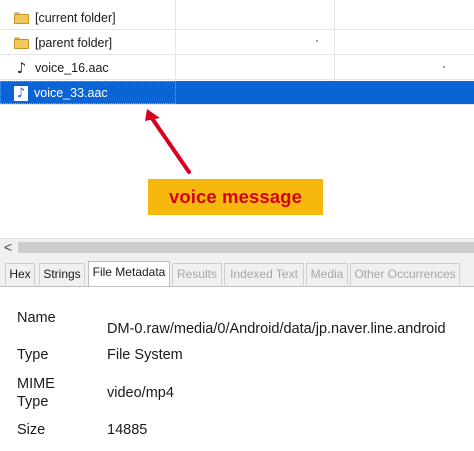  I want to click on tab-results: Results, so click(197, 274).